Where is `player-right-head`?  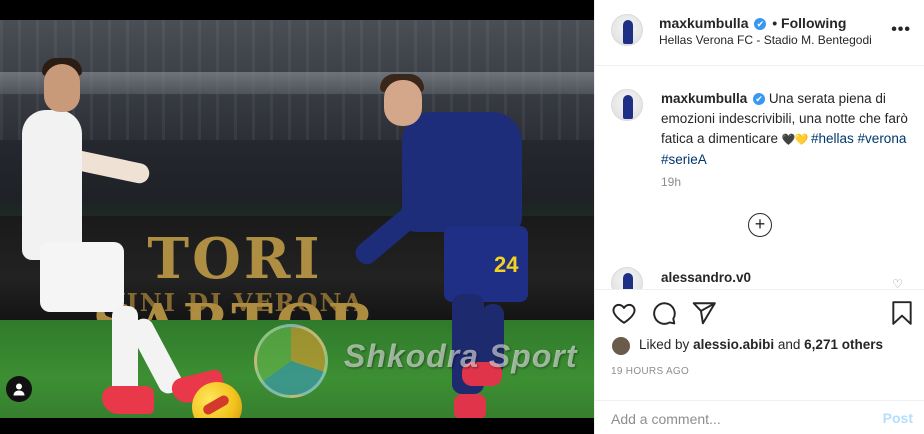 player-right-head is located at coordinates (403, 103).